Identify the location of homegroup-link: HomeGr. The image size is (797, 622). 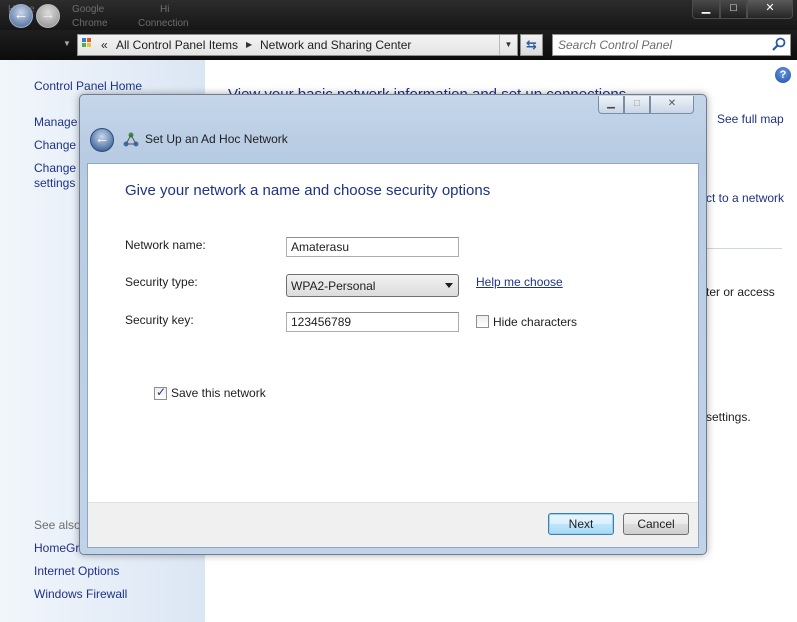
(56, 548).